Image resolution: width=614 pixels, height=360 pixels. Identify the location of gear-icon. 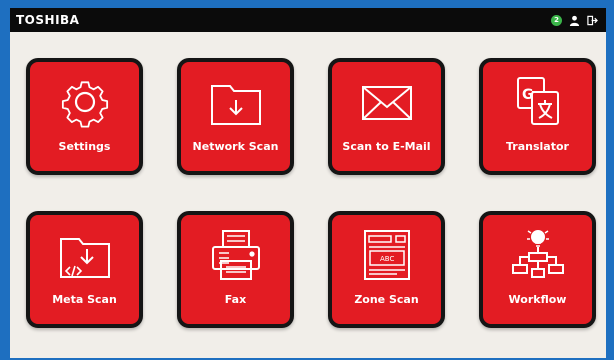
(84, 104).